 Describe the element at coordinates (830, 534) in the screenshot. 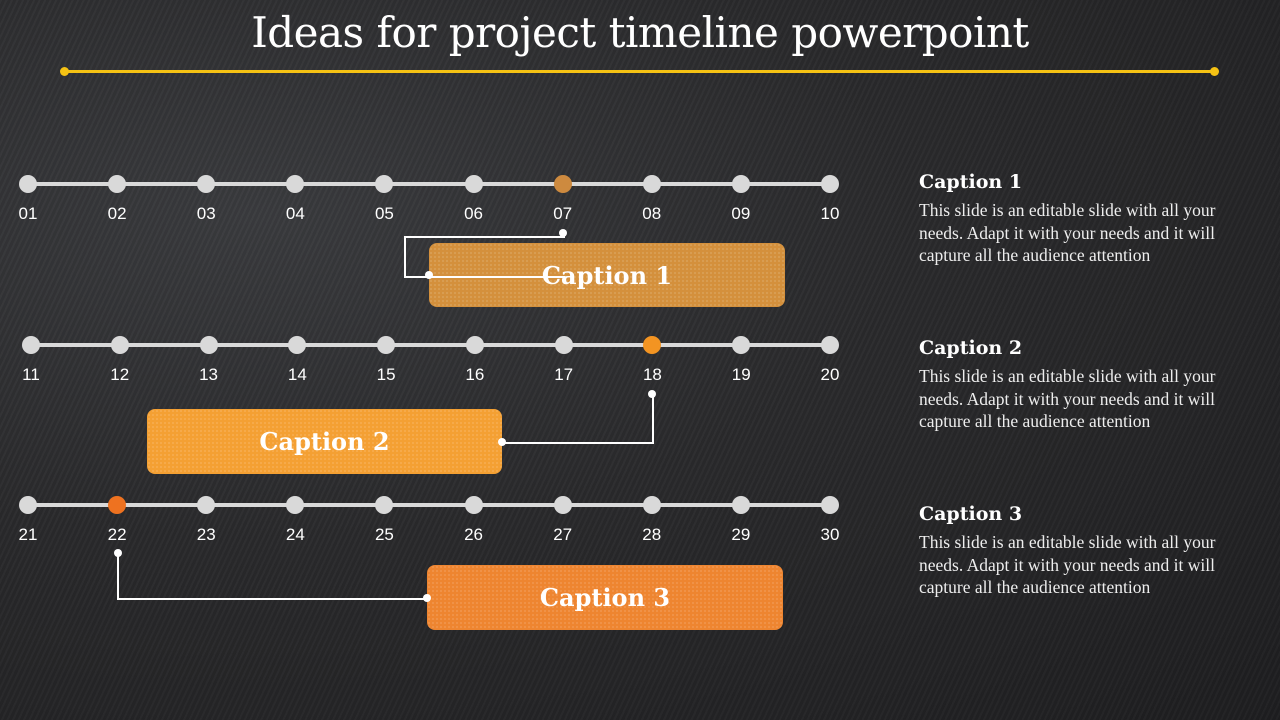

I see `timeline-tick-label: 30` at that location.